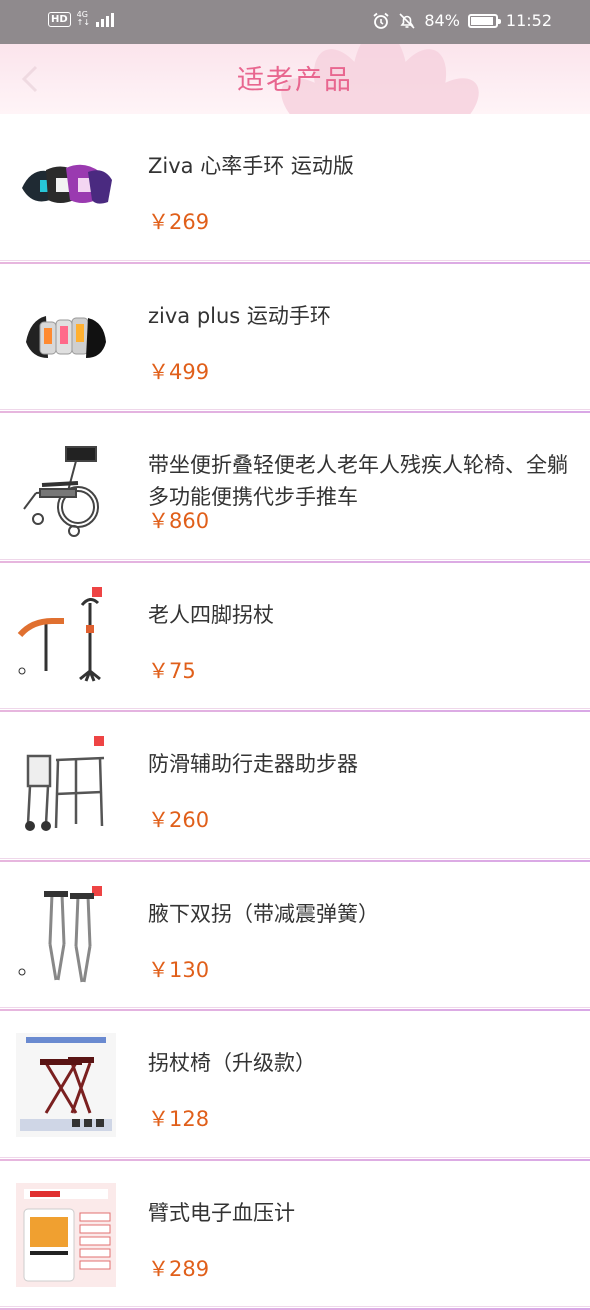 The image size is (590, 1310). What do you see at coordinates (295, 638) in the screenshot?
I see `product-item: 老人四脚拐杖 ￥75` at bounding box center [295, 638].